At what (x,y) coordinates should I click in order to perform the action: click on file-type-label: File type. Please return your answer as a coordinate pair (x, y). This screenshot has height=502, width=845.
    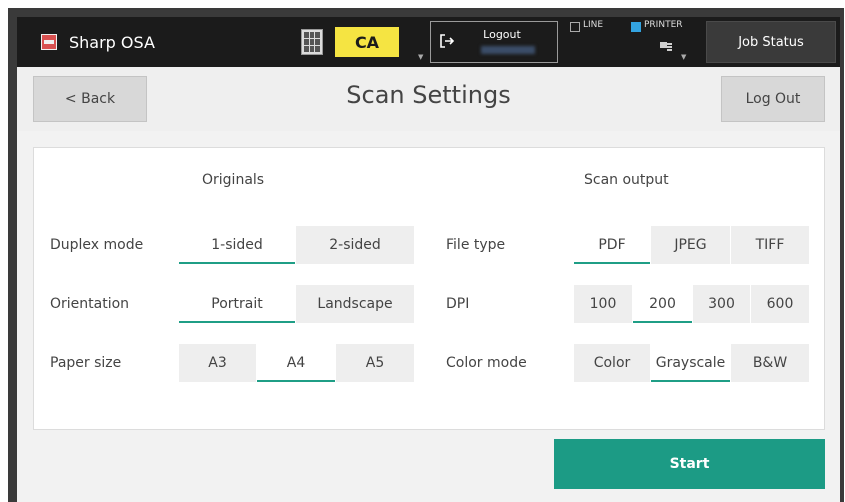
    Looking at the image, I should click on (476, 245).